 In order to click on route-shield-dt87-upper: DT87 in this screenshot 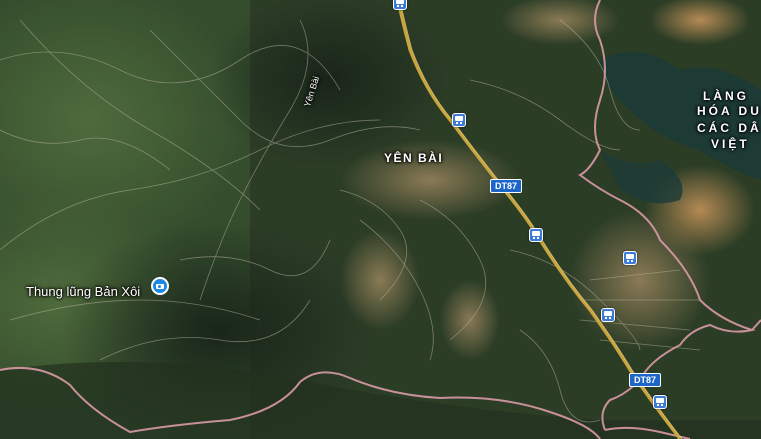, I will do `click(506, 186)`.